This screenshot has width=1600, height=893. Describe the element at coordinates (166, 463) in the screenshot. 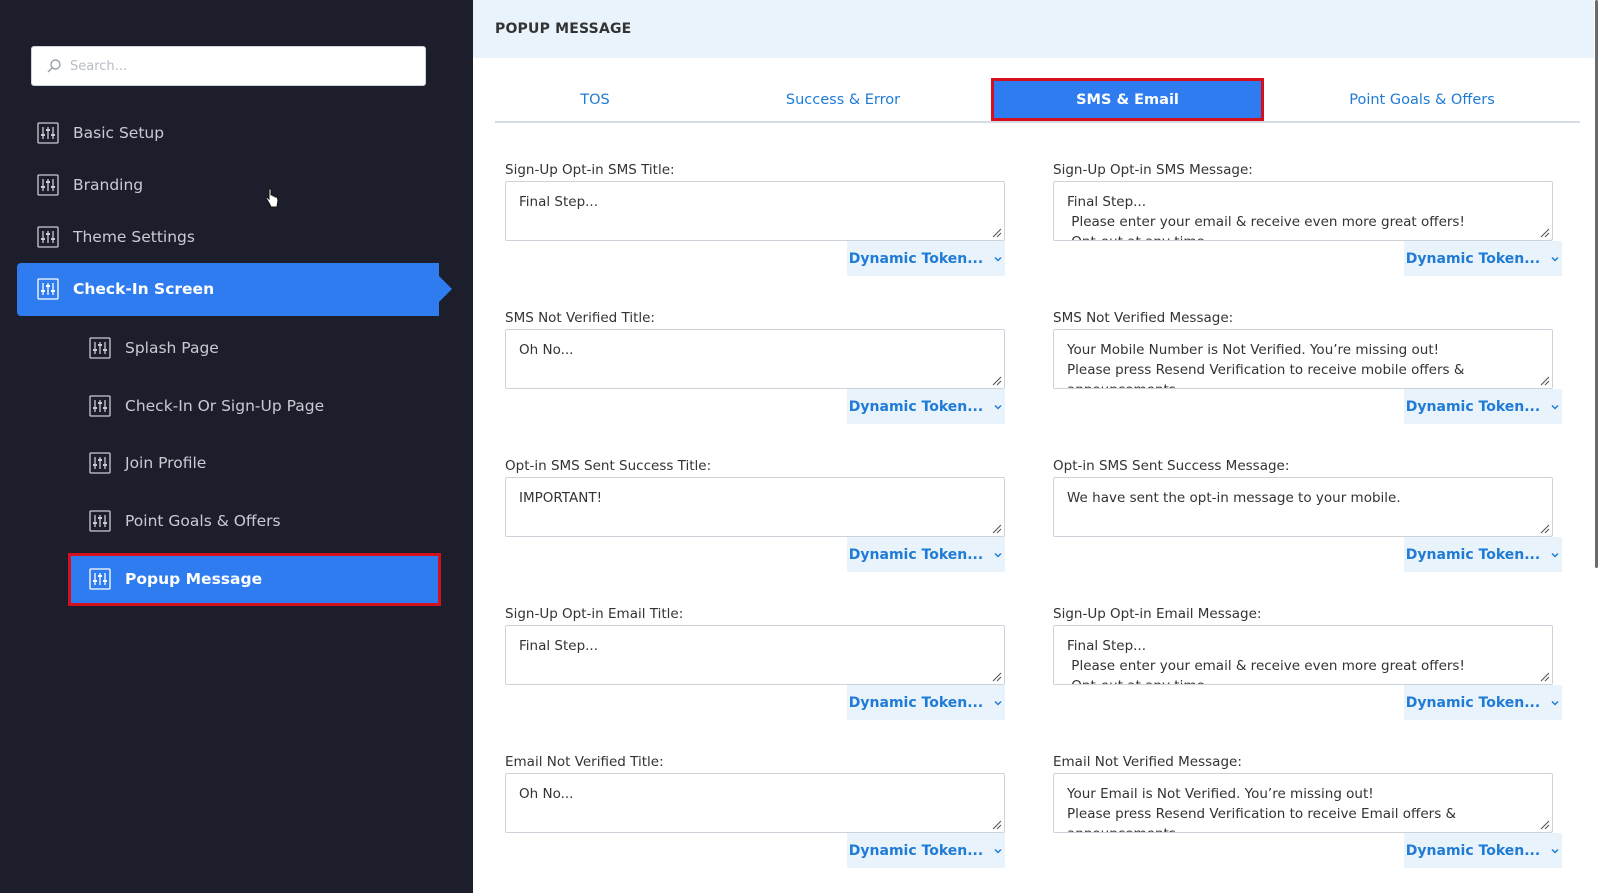

I see `sidebar-subitem-label: Join Profile` at that location.